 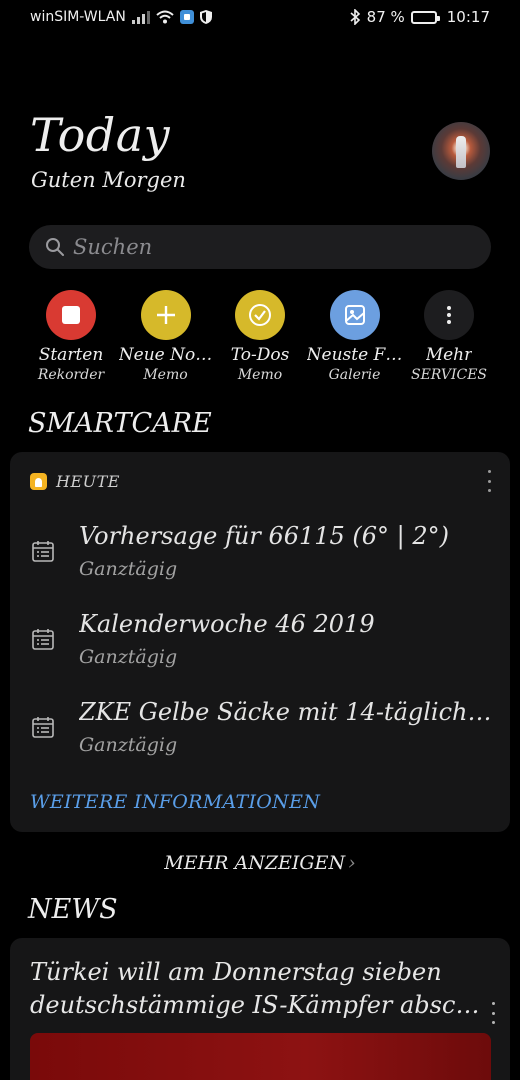 What do you see at coordinates (255, 863) in the screenshot?
I see `show-more-label: MEHR ANZEIGEN` at bounding box center [255, 863].